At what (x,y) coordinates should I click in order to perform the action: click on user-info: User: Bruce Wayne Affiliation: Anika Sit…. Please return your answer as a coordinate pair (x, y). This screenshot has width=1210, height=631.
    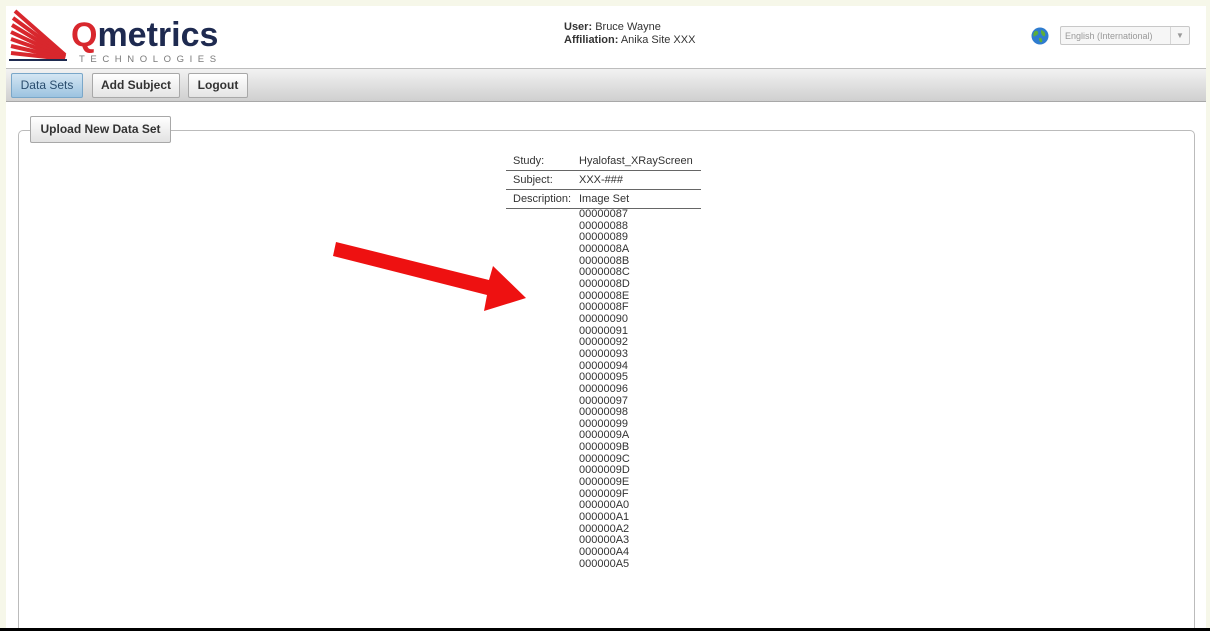
    Looking at the image, I should click on (629, 34).